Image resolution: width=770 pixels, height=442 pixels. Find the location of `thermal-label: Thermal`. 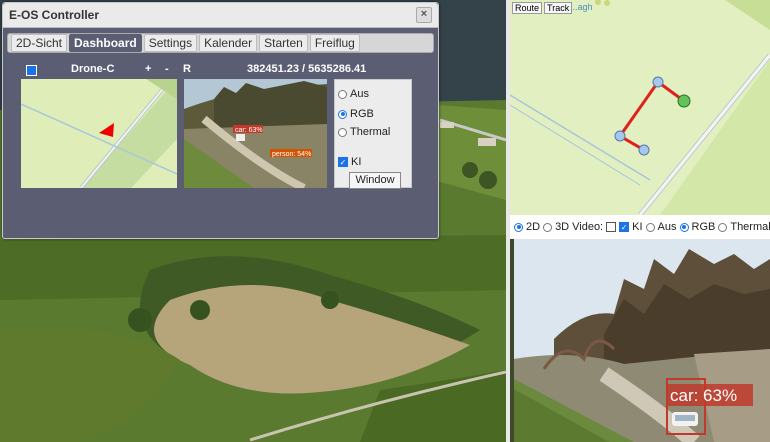

thermal-label: Thermal is located at coordinates (750, 227).